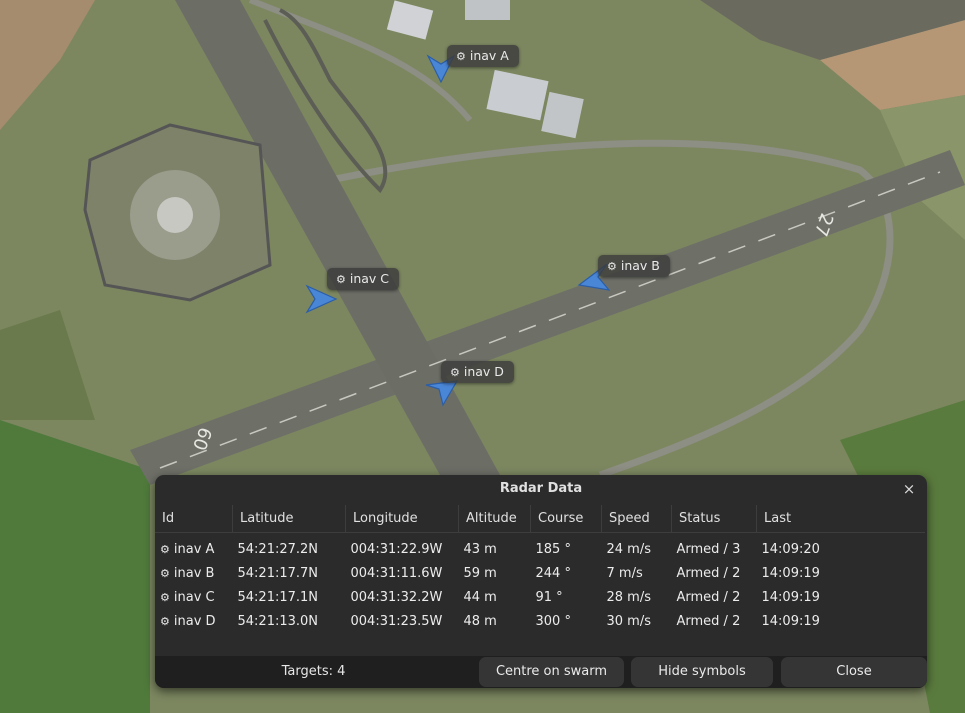 This screenshot has height=713, width=965. Describe the element at coordinates (714, 519) in the screenshot. I see `column-header-status: Status` at that location.